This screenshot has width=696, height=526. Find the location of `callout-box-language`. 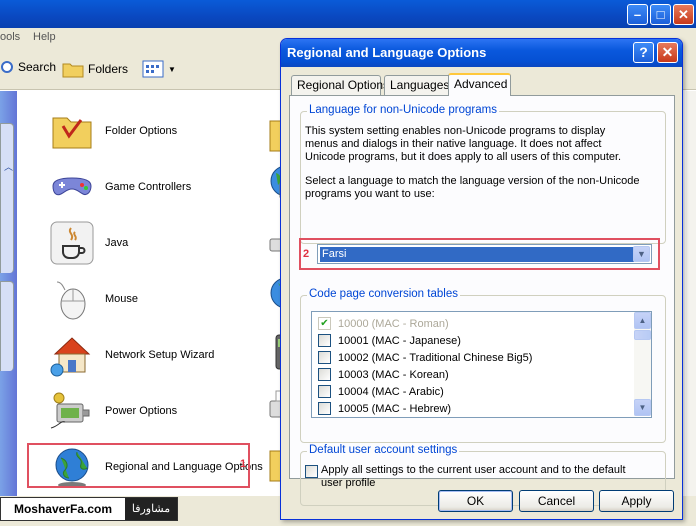

callout-box-language is located at coordinates (479, 254).